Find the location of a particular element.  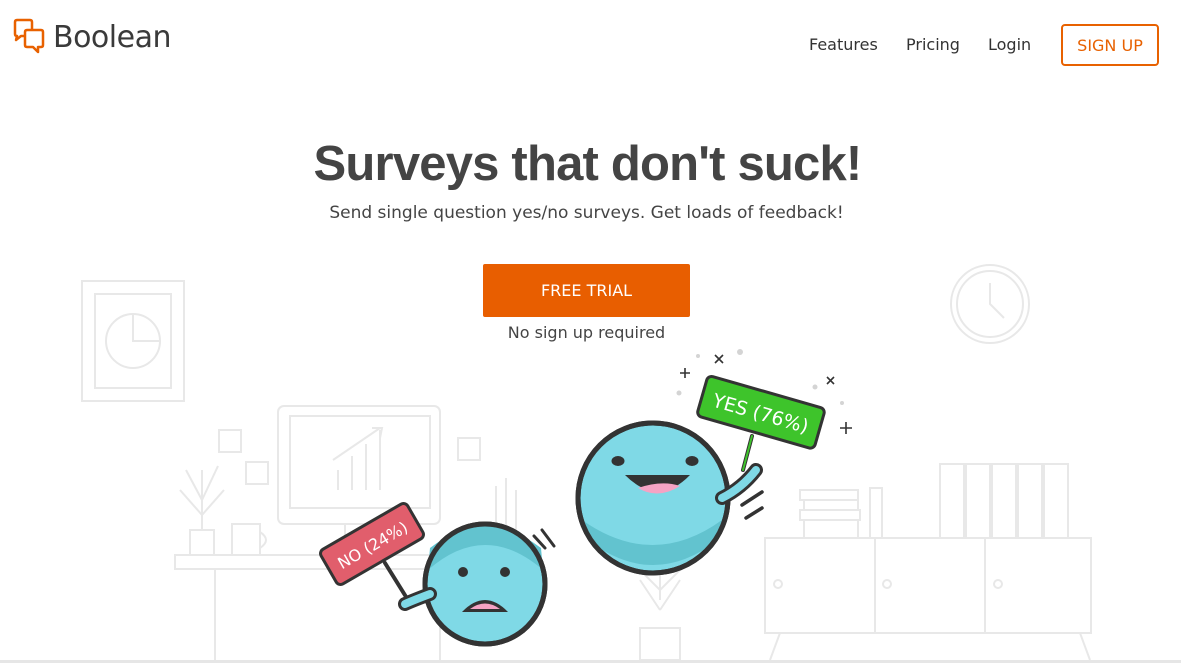

desk is located at coordinates (325, 562).